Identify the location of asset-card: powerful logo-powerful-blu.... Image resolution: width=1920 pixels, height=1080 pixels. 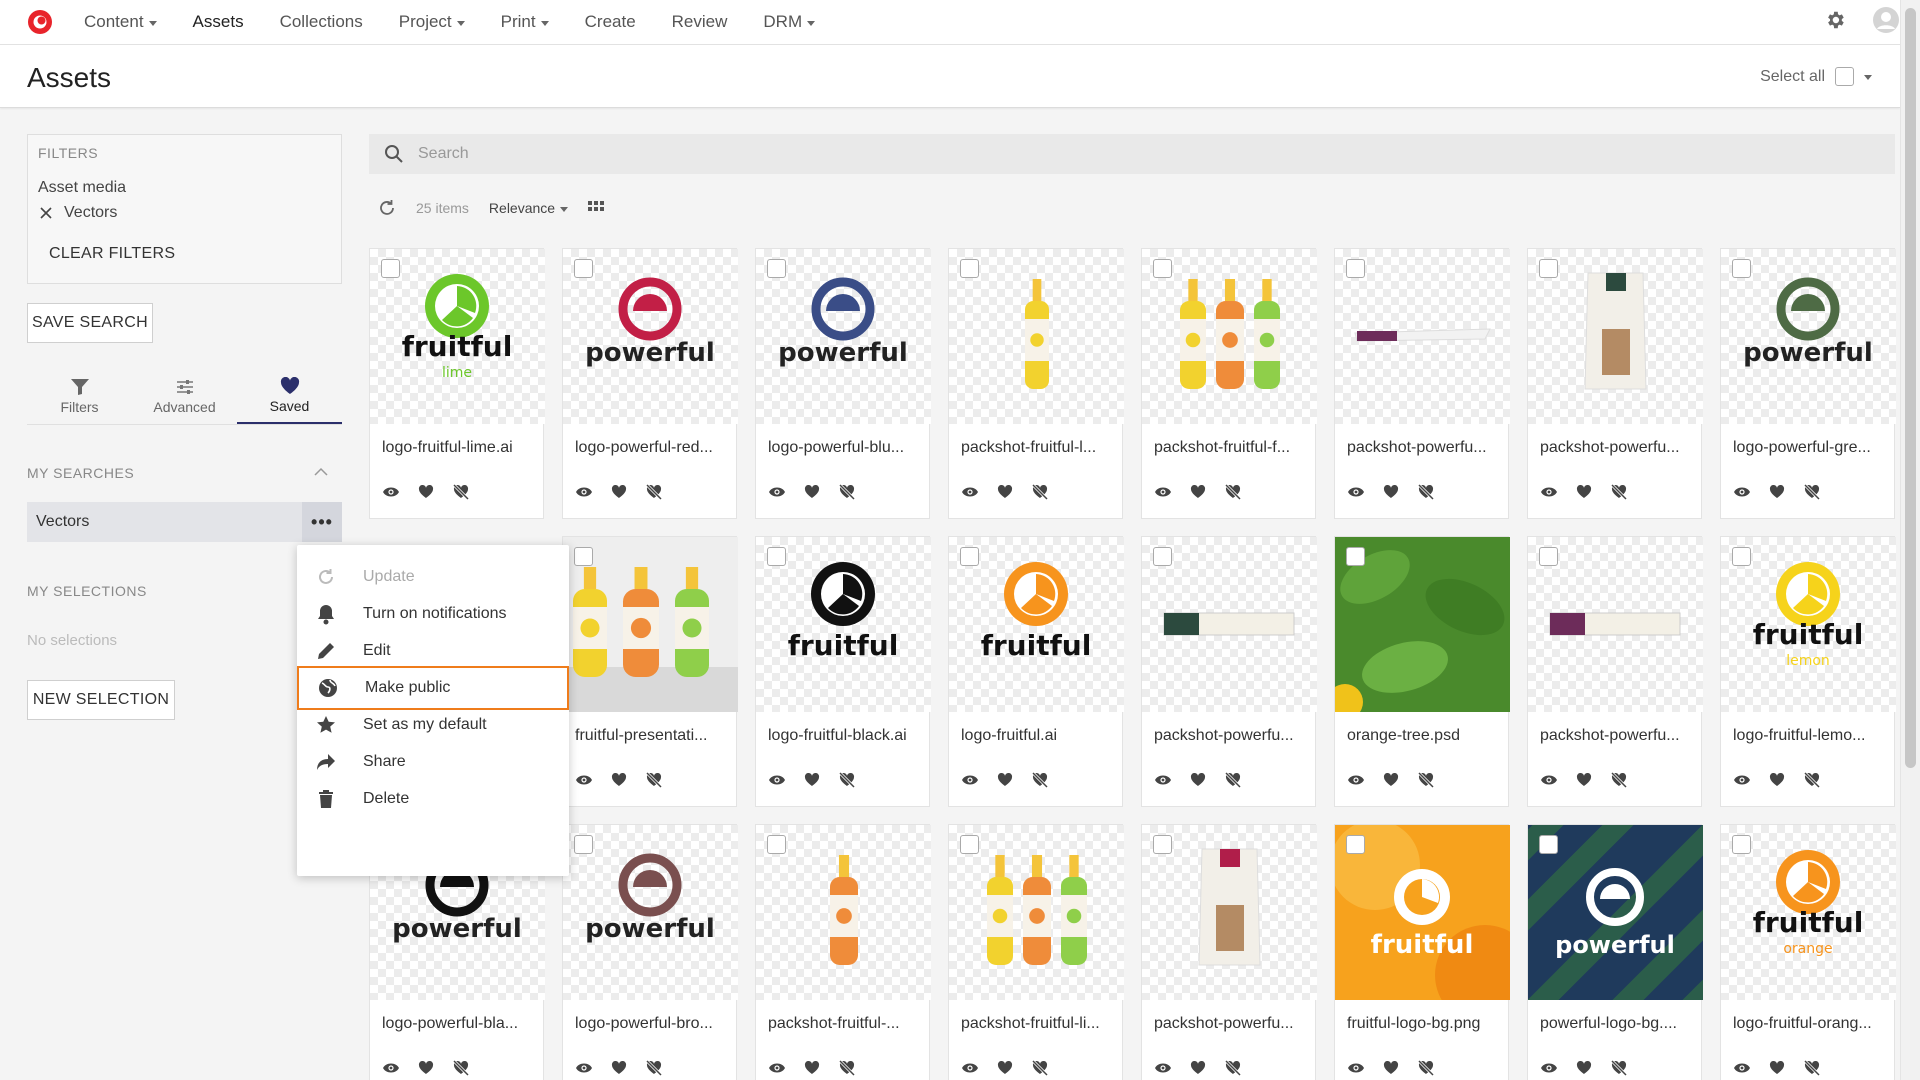
(843, 383).